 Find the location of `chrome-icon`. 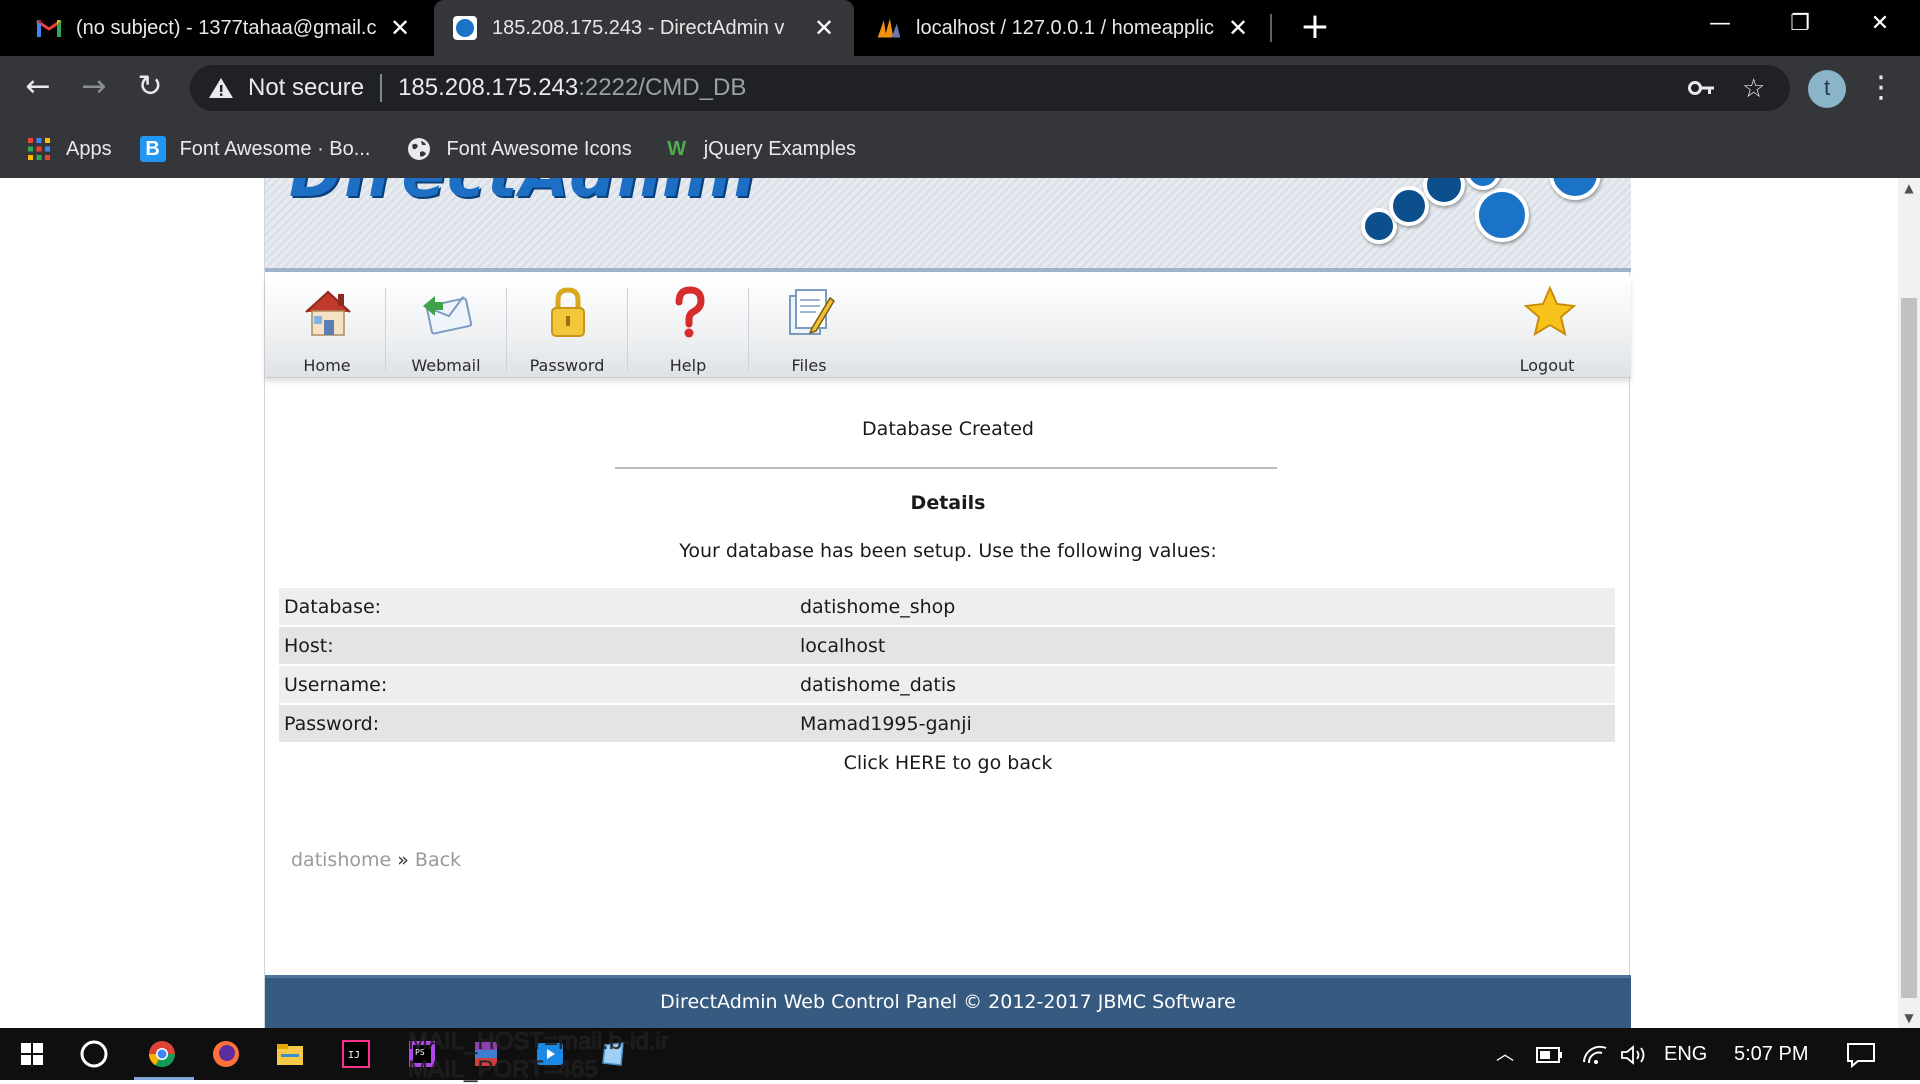

chrome-icon is located at coordinates (162, 1054).